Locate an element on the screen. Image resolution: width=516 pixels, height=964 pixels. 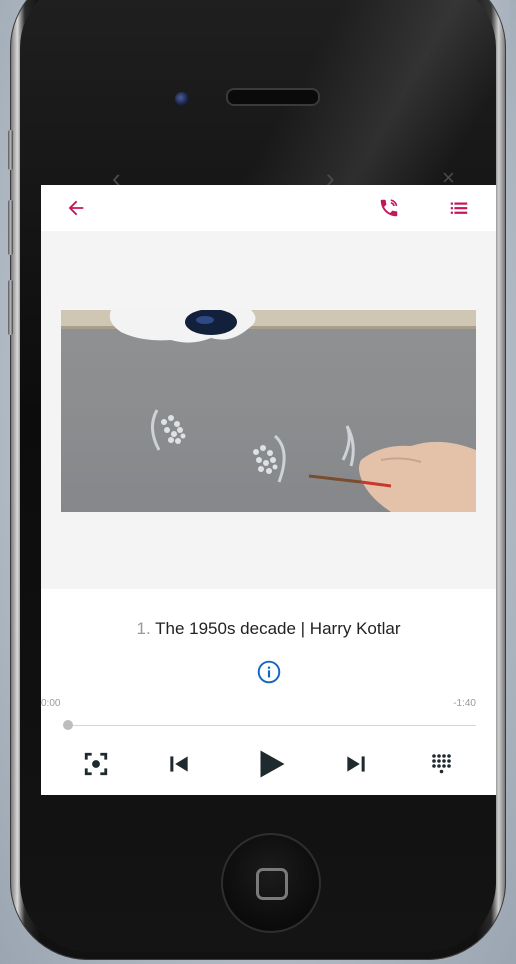
back-button is located at coordinates (76, 208).